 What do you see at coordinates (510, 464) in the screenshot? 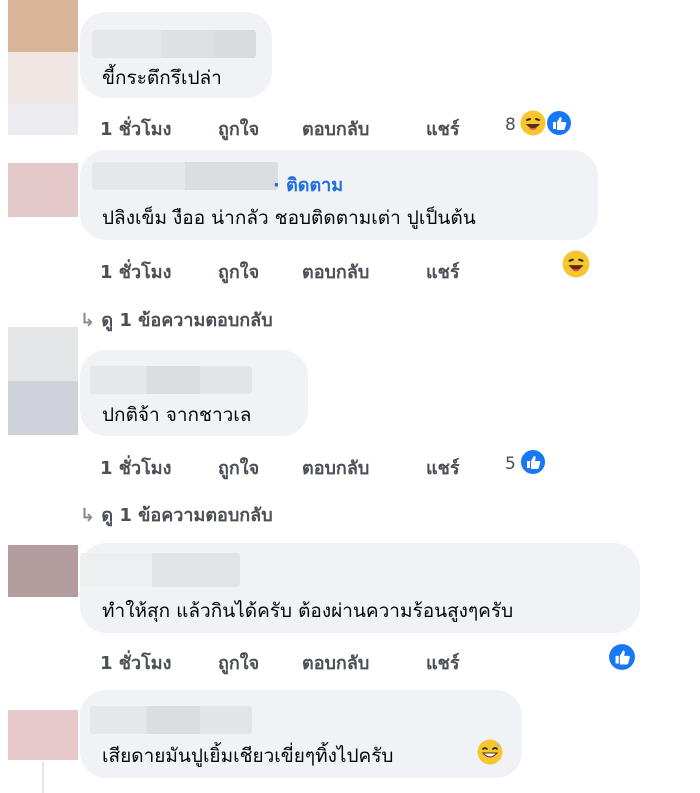
I see `reaction-count: 5` at bounding box center [510, 464].